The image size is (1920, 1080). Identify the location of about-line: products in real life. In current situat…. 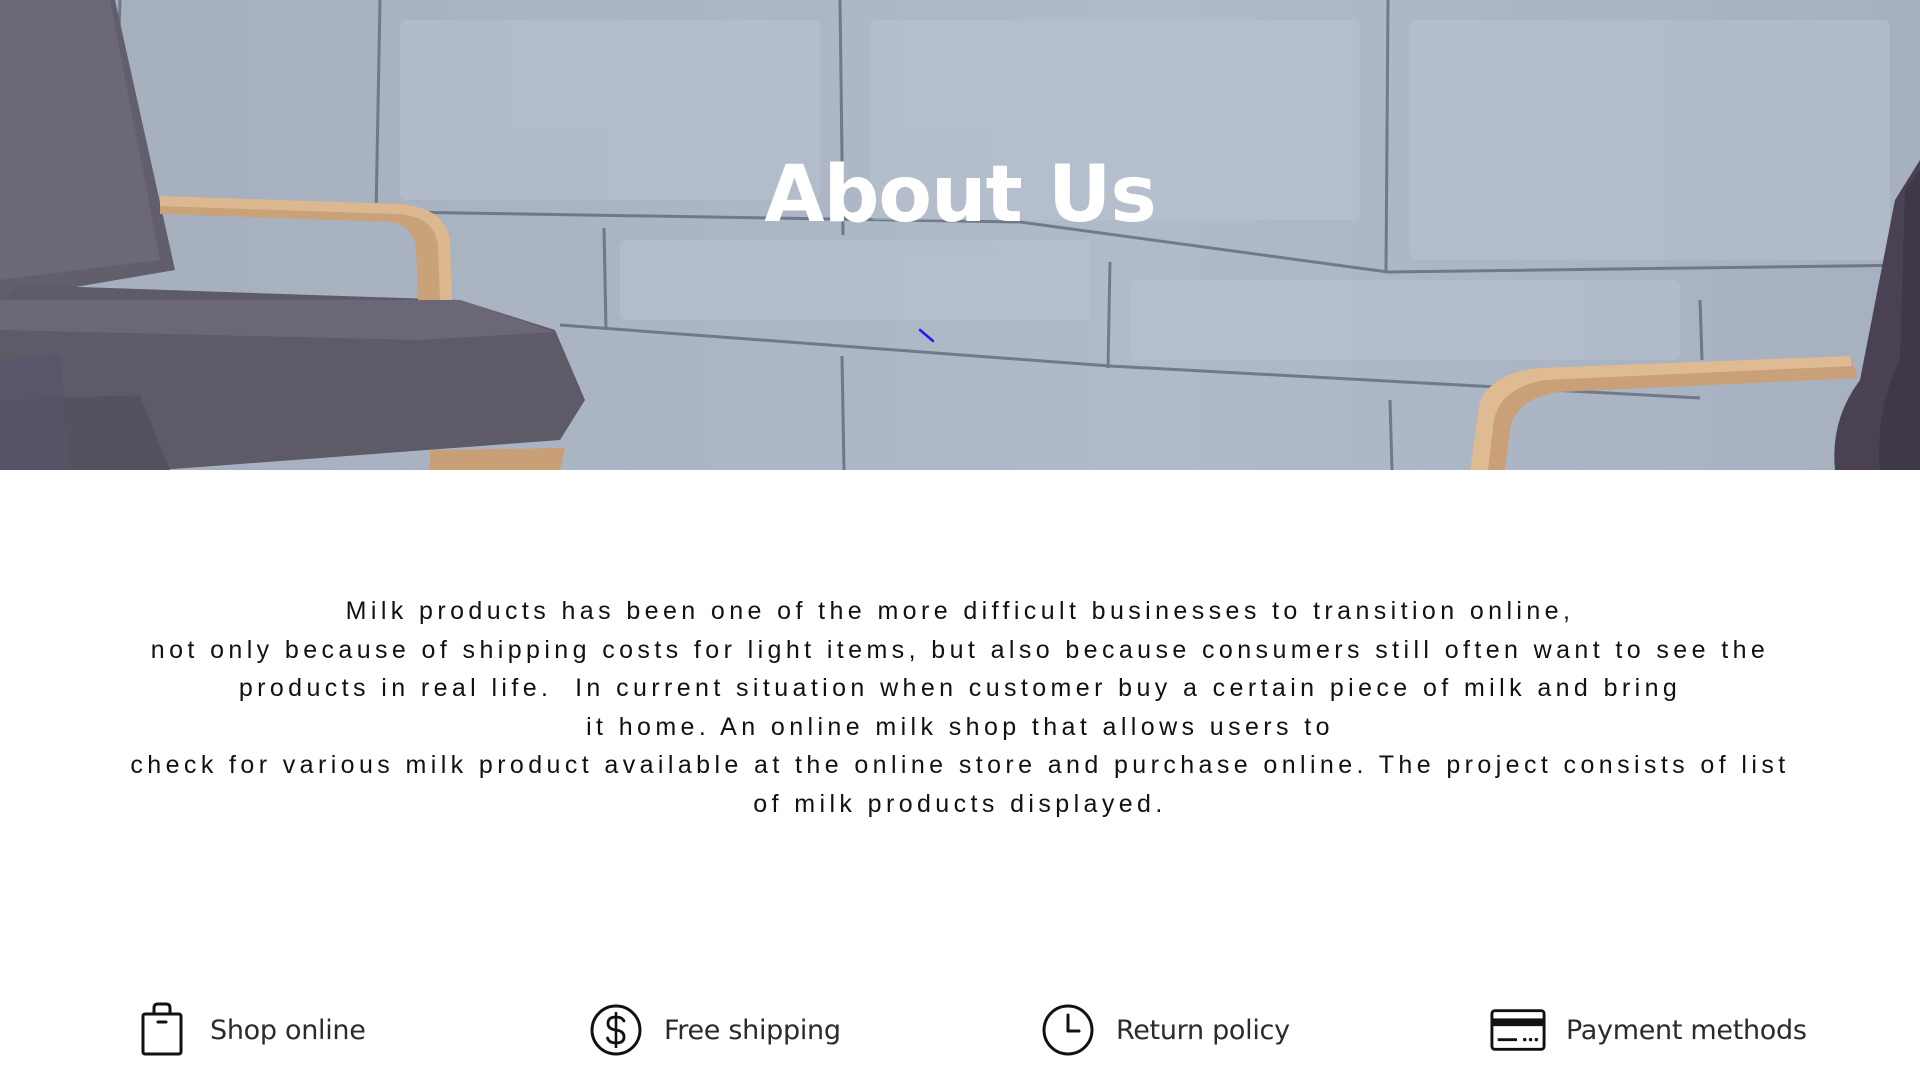
(960, 688).